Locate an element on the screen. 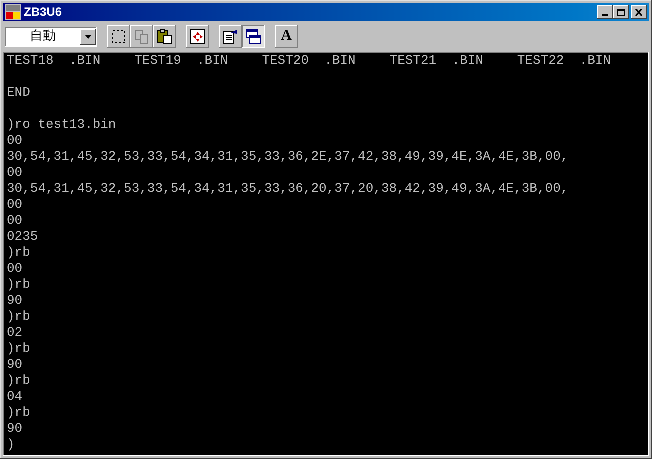 Image resolution: width=652 pixels, height=459 pixels. dashed-rectangle-icon is located at coordinates (118, 36).